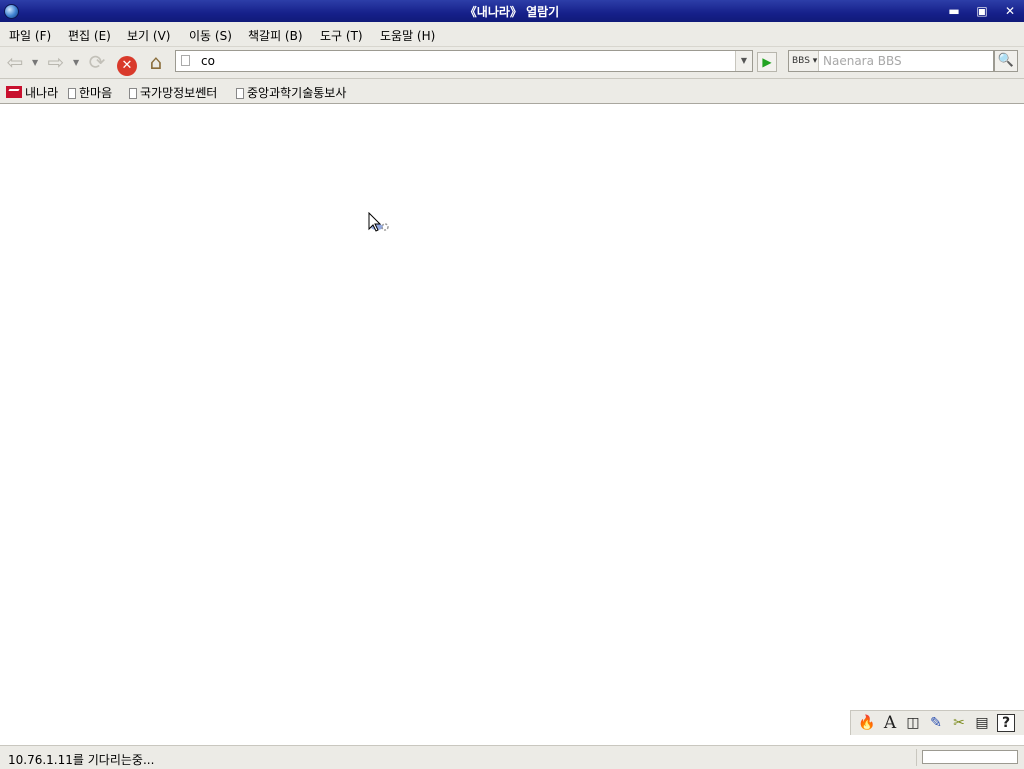 This screenshot has width=1024, height=769. I want to click on bookmark-national-network-info-center: 국가망정보쎈터, so click(173, 92).